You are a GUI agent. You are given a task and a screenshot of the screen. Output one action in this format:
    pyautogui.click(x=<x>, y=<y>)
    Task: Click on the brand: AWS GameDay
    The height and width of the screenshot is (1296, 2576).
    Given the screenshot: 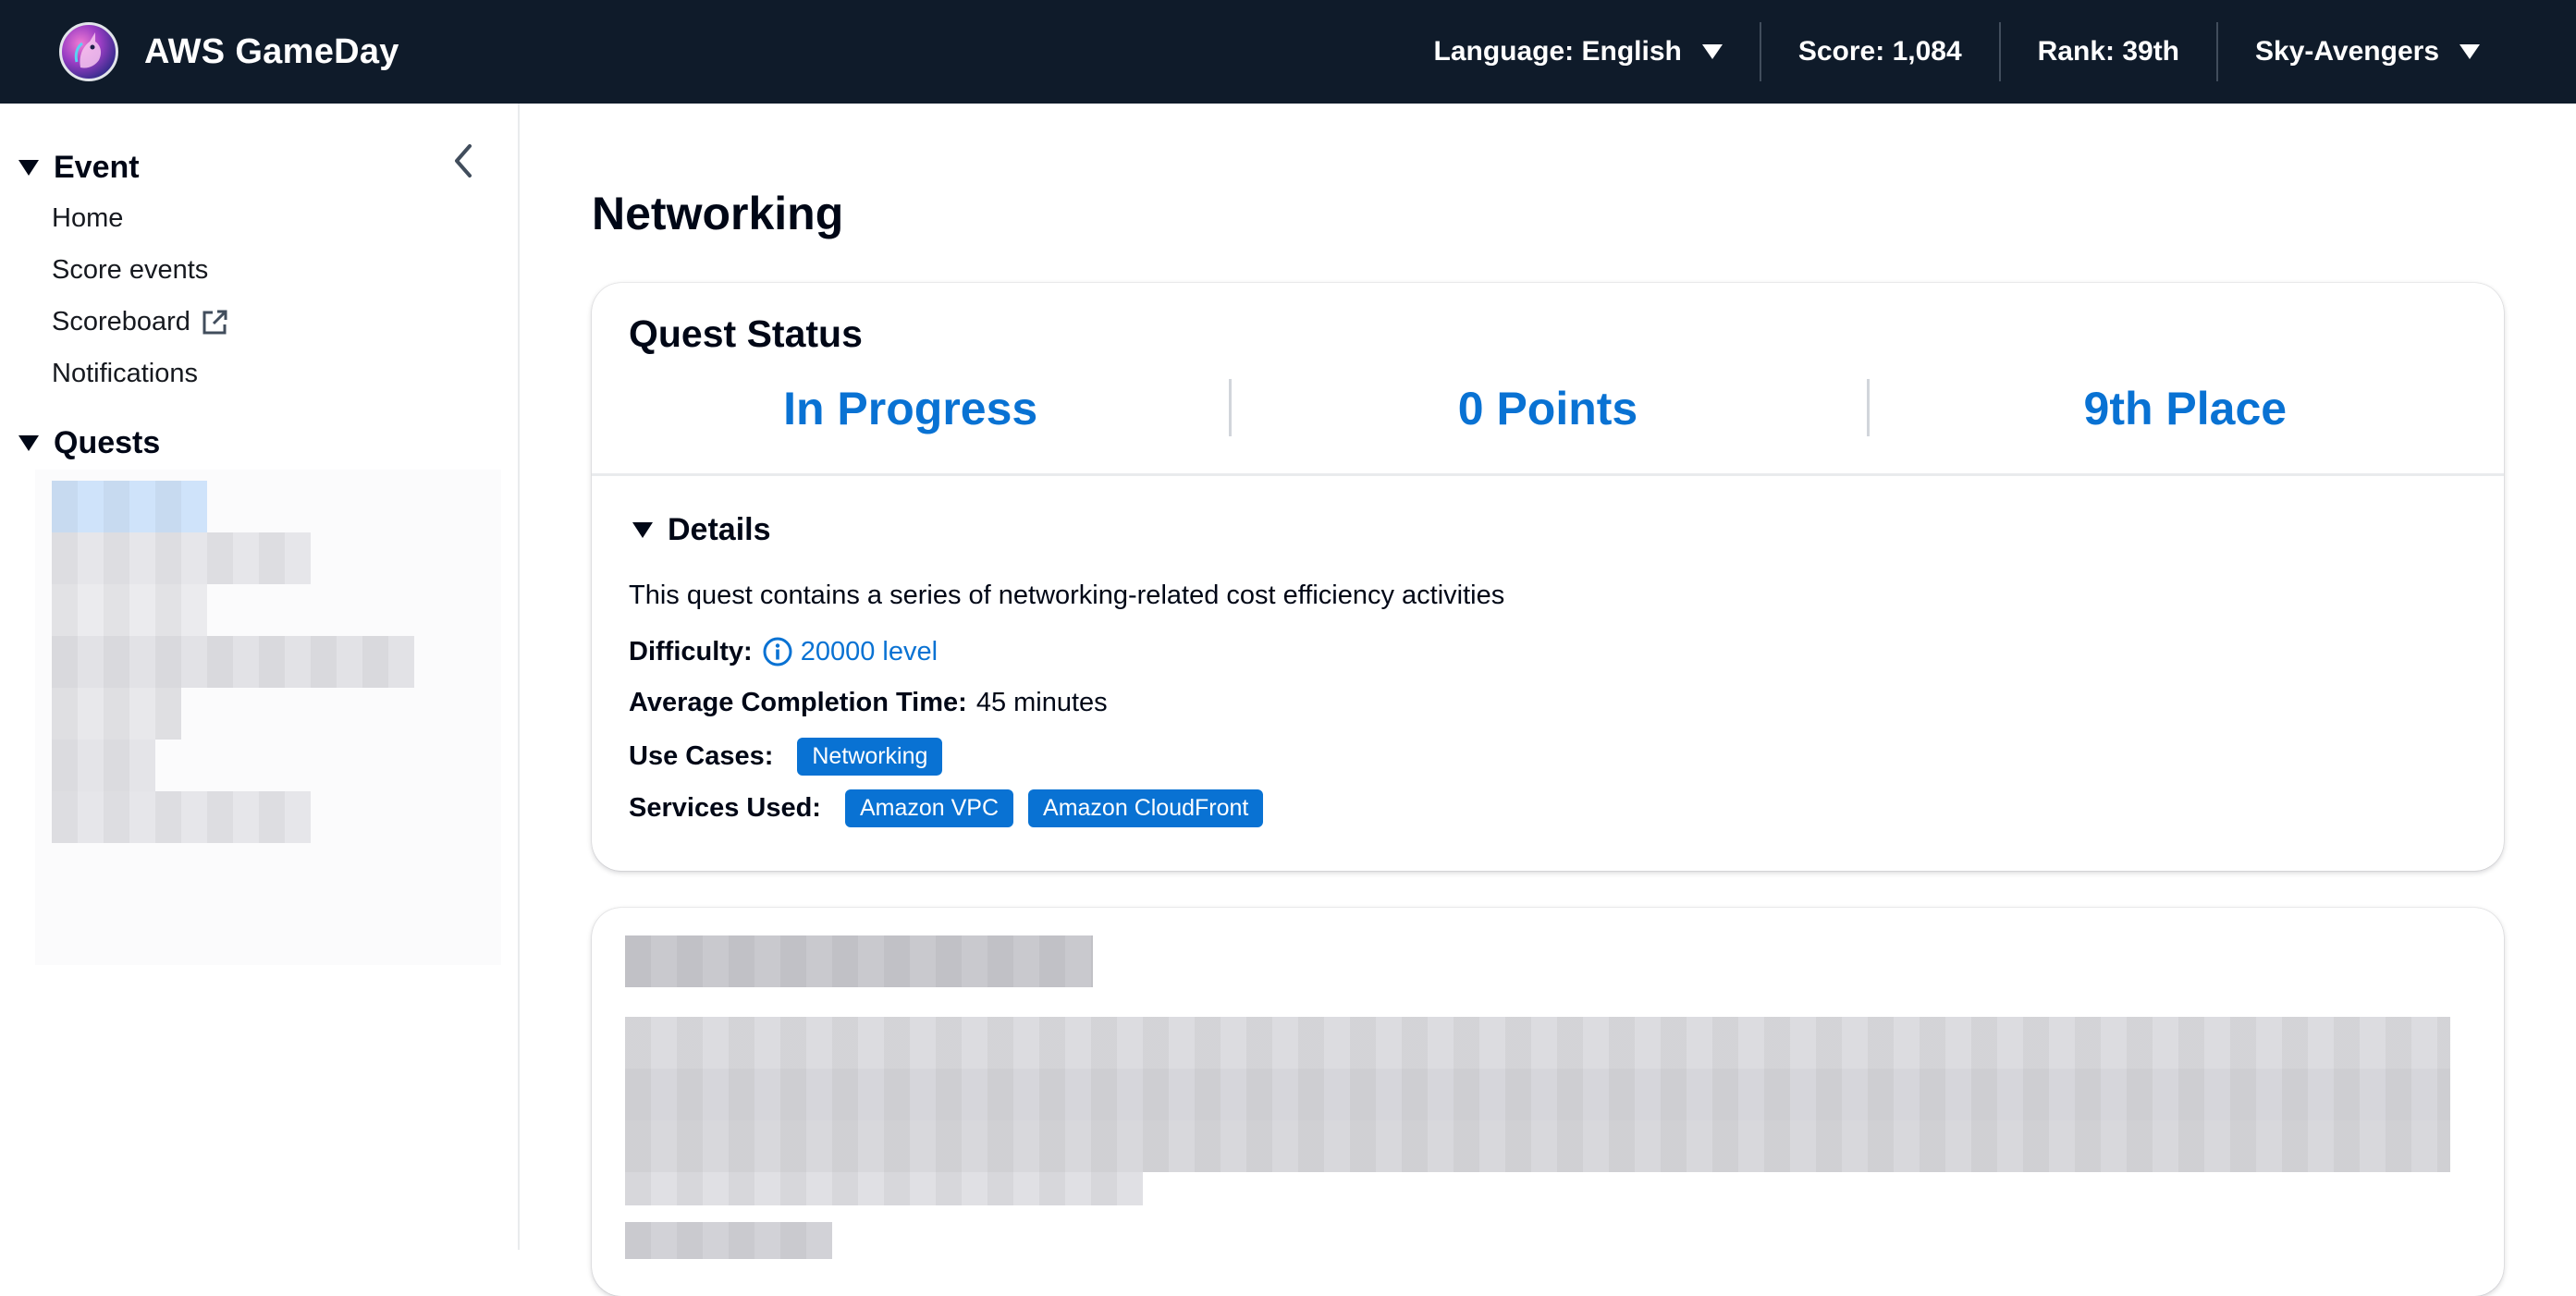 What is the action you would take?
    pyautogui.click(x=229, y=51)
    